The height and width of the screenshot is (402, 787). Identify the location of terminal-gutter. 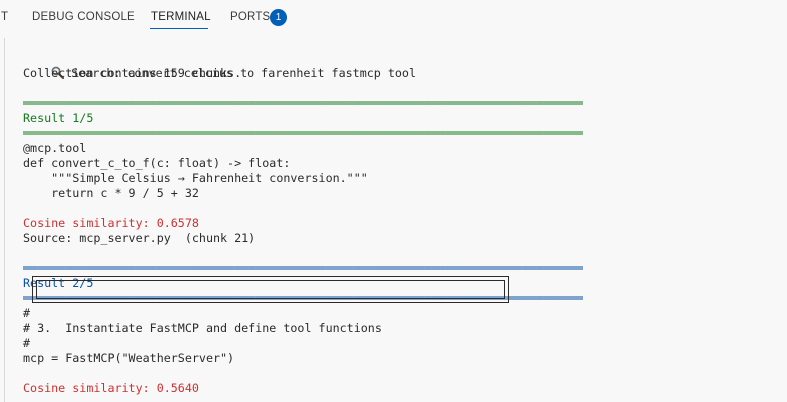
(4, 220).